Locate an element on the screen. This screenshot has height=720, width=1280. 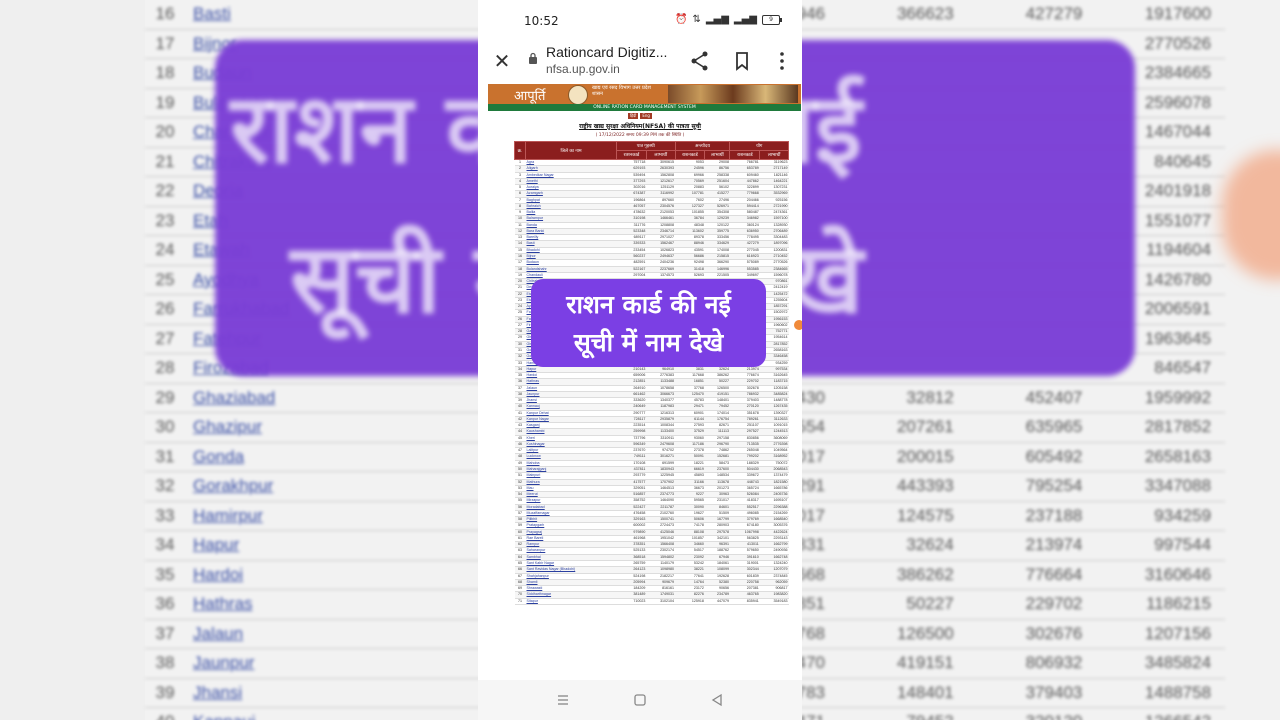
background-cell-value: 32624 is located at coordinates (930, 545).